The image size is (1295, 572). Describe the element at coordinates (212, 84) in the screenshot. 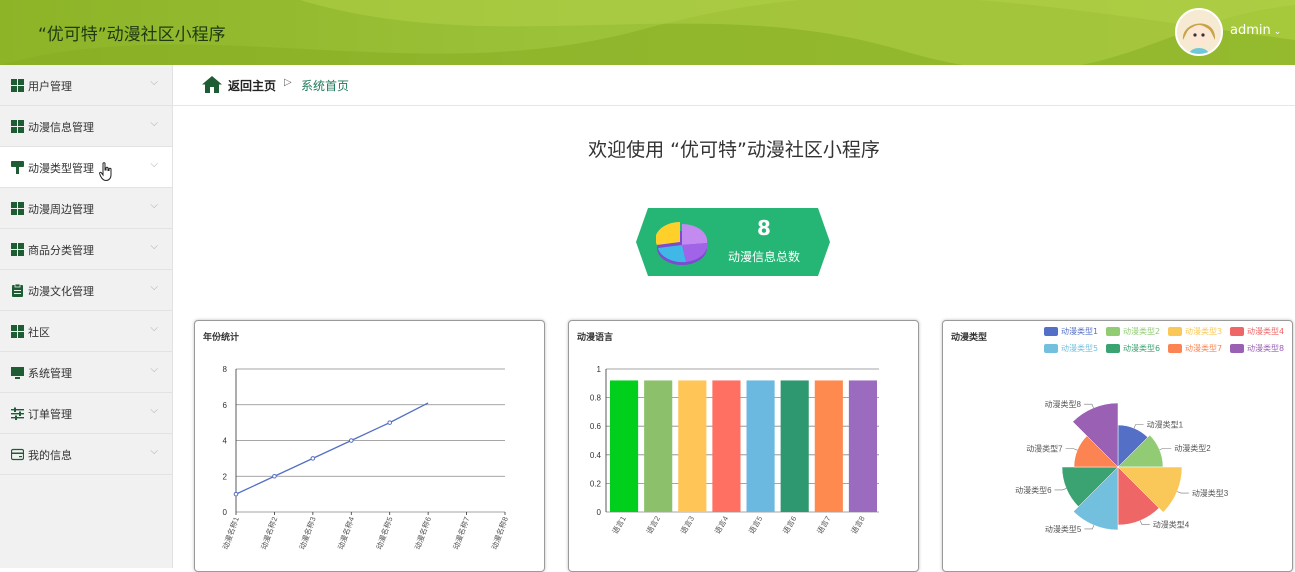

I see `home-icon` at that location.